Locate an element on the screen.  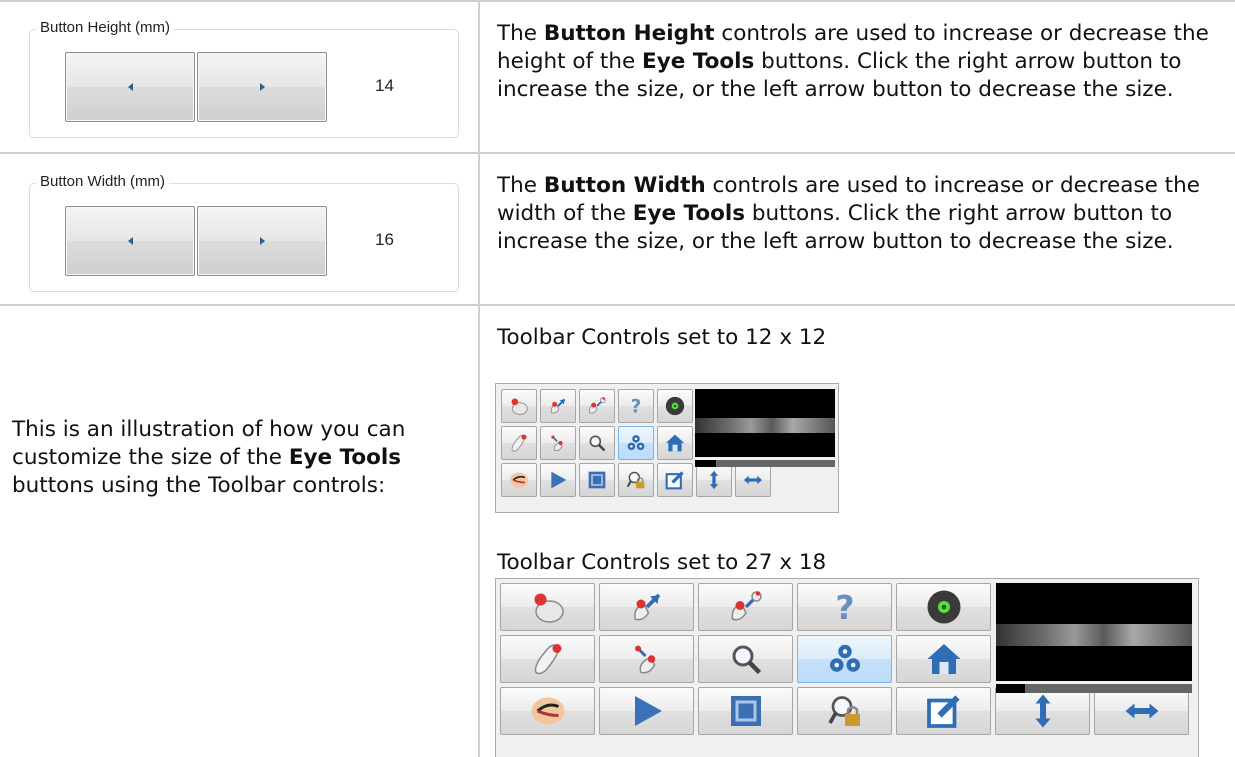
small-home-button is located at coordinates (675, 443).